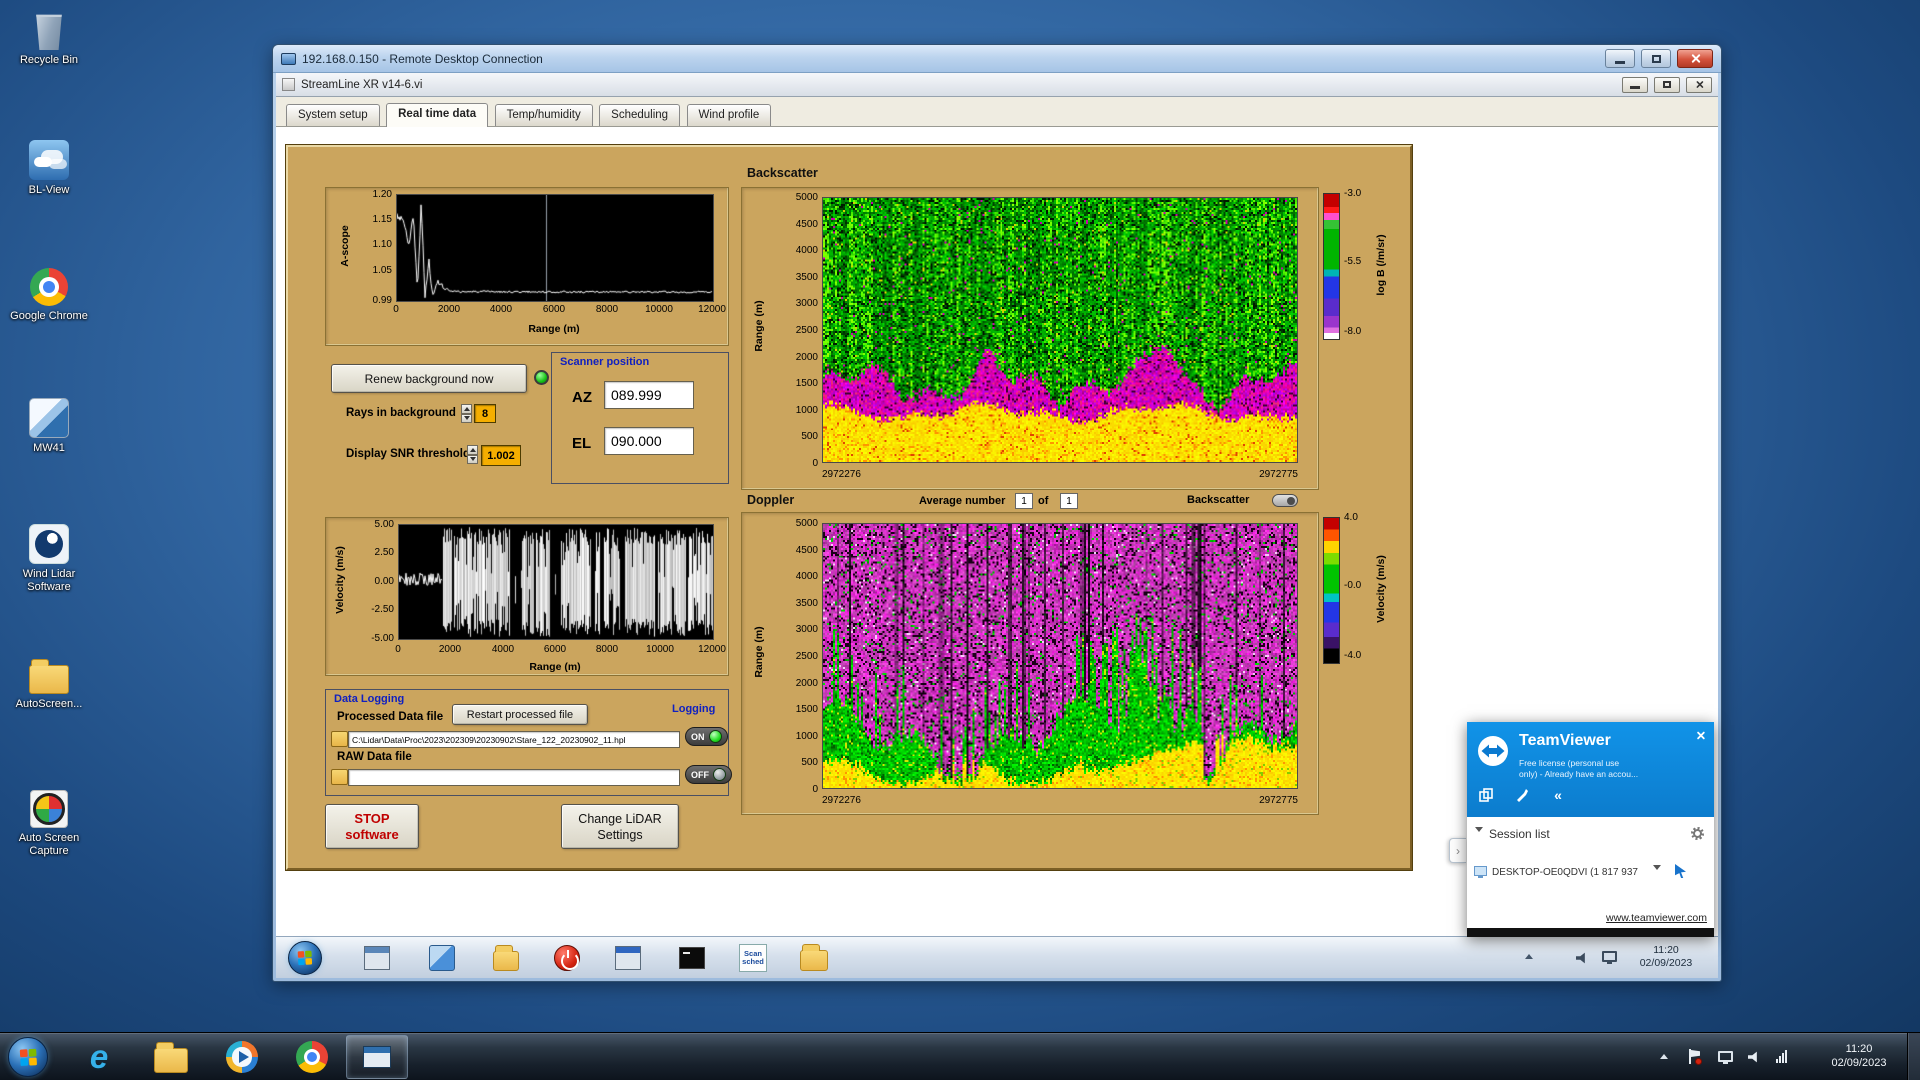 The image size is (1920, 1080). What do you see at coordinates (49, 844) in the screenshot?
I see `desktop-icon-label: Auto Screen Capture` at bounding box center [49, 844].